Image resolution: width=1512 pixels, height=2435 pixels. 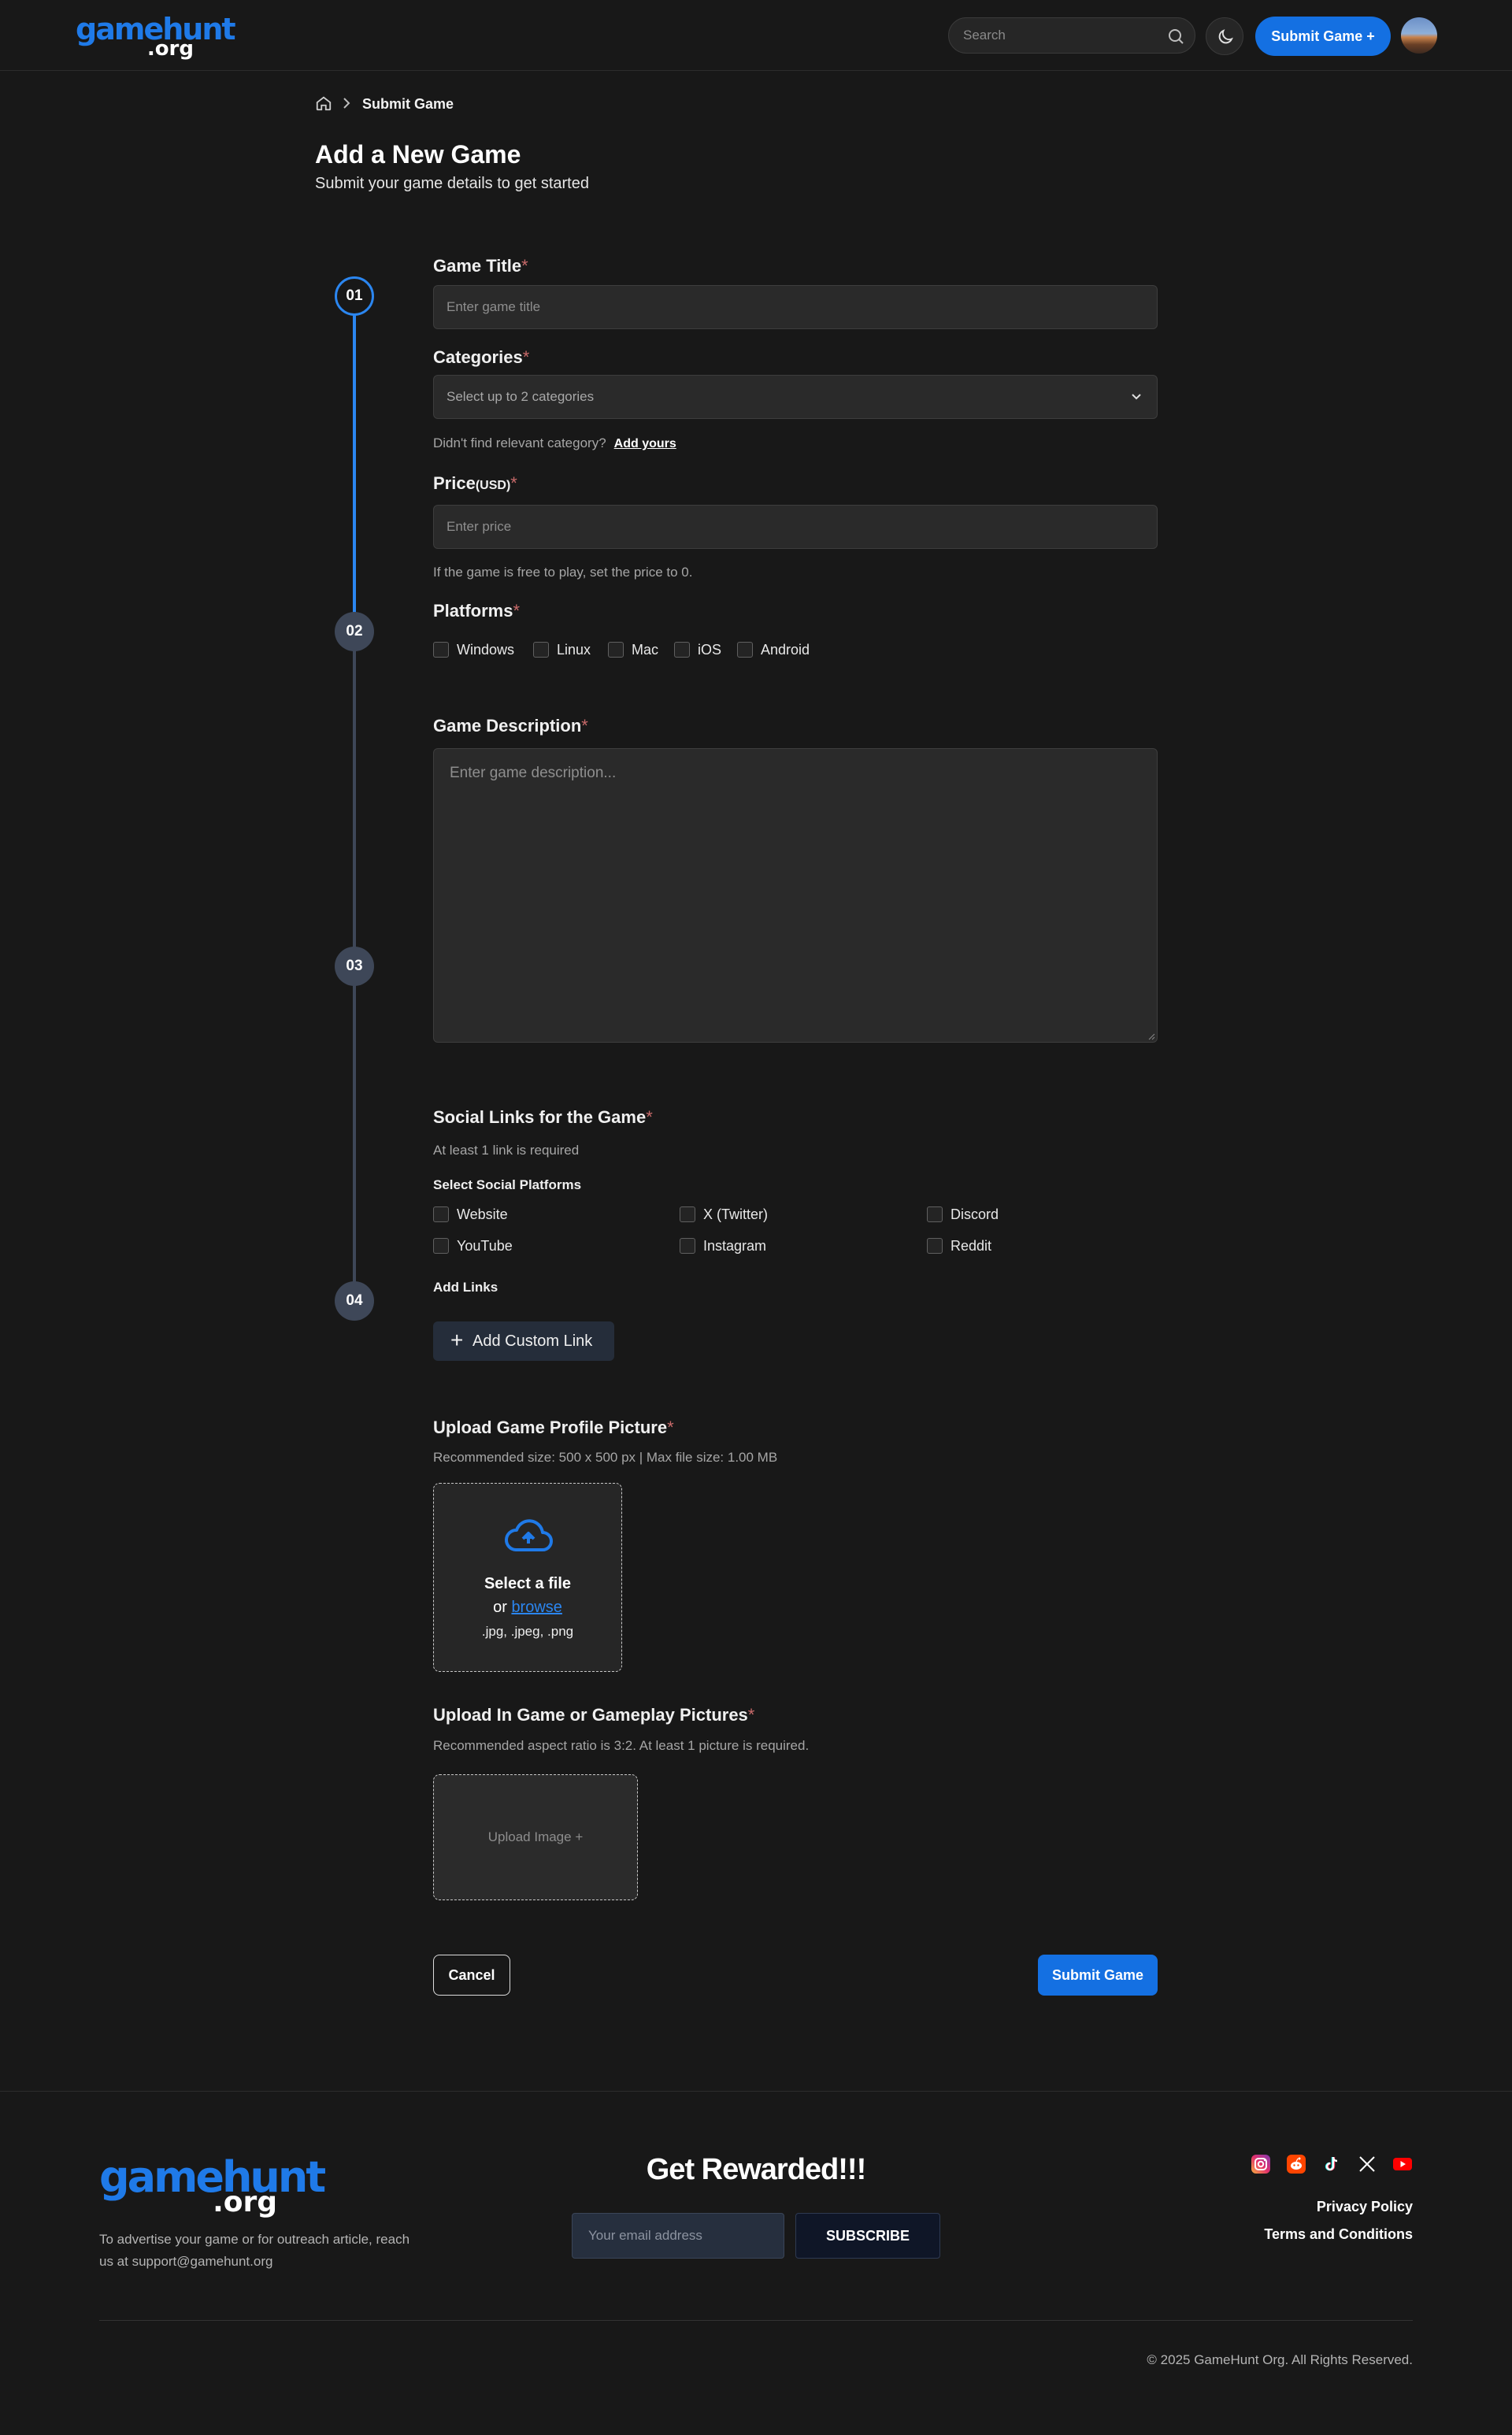 I want to click on platform-linux-label: Linux, so click(x=574, y=650).